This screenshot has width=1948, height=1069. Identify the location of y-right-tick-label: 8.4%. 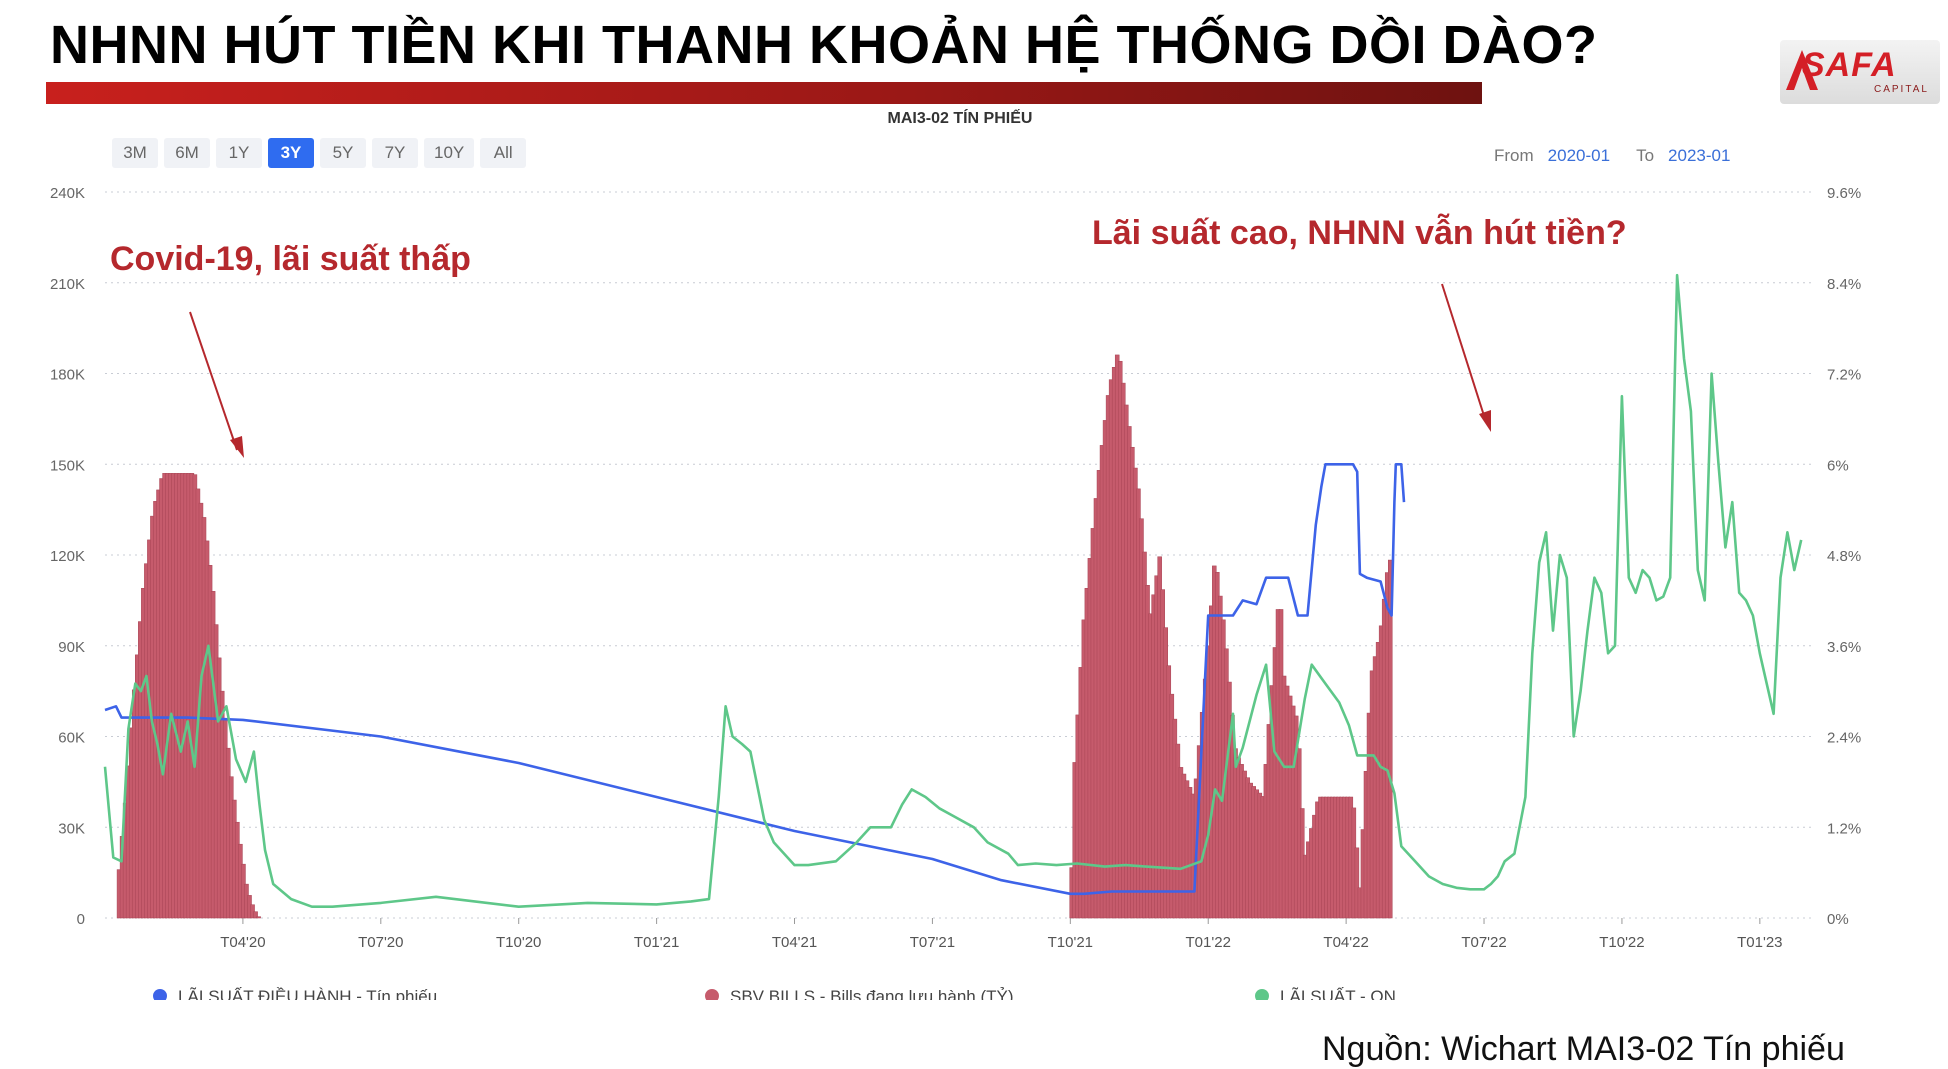
(1844, 284).